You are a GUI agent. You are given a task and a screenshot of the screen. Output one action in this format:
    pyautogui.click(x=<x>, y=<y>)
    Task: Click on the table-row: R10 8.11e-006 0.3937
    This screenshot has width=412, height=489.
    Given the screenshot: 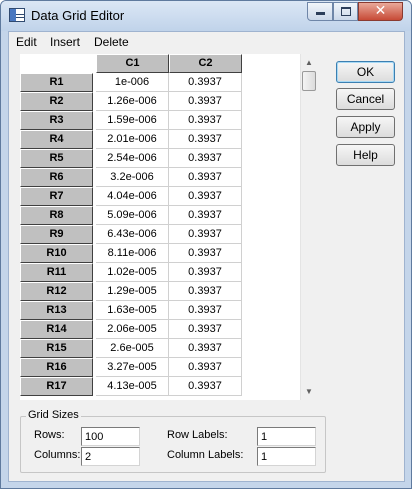 What is the action you would take?
    pyautogui.click(x=163, y=253)
    